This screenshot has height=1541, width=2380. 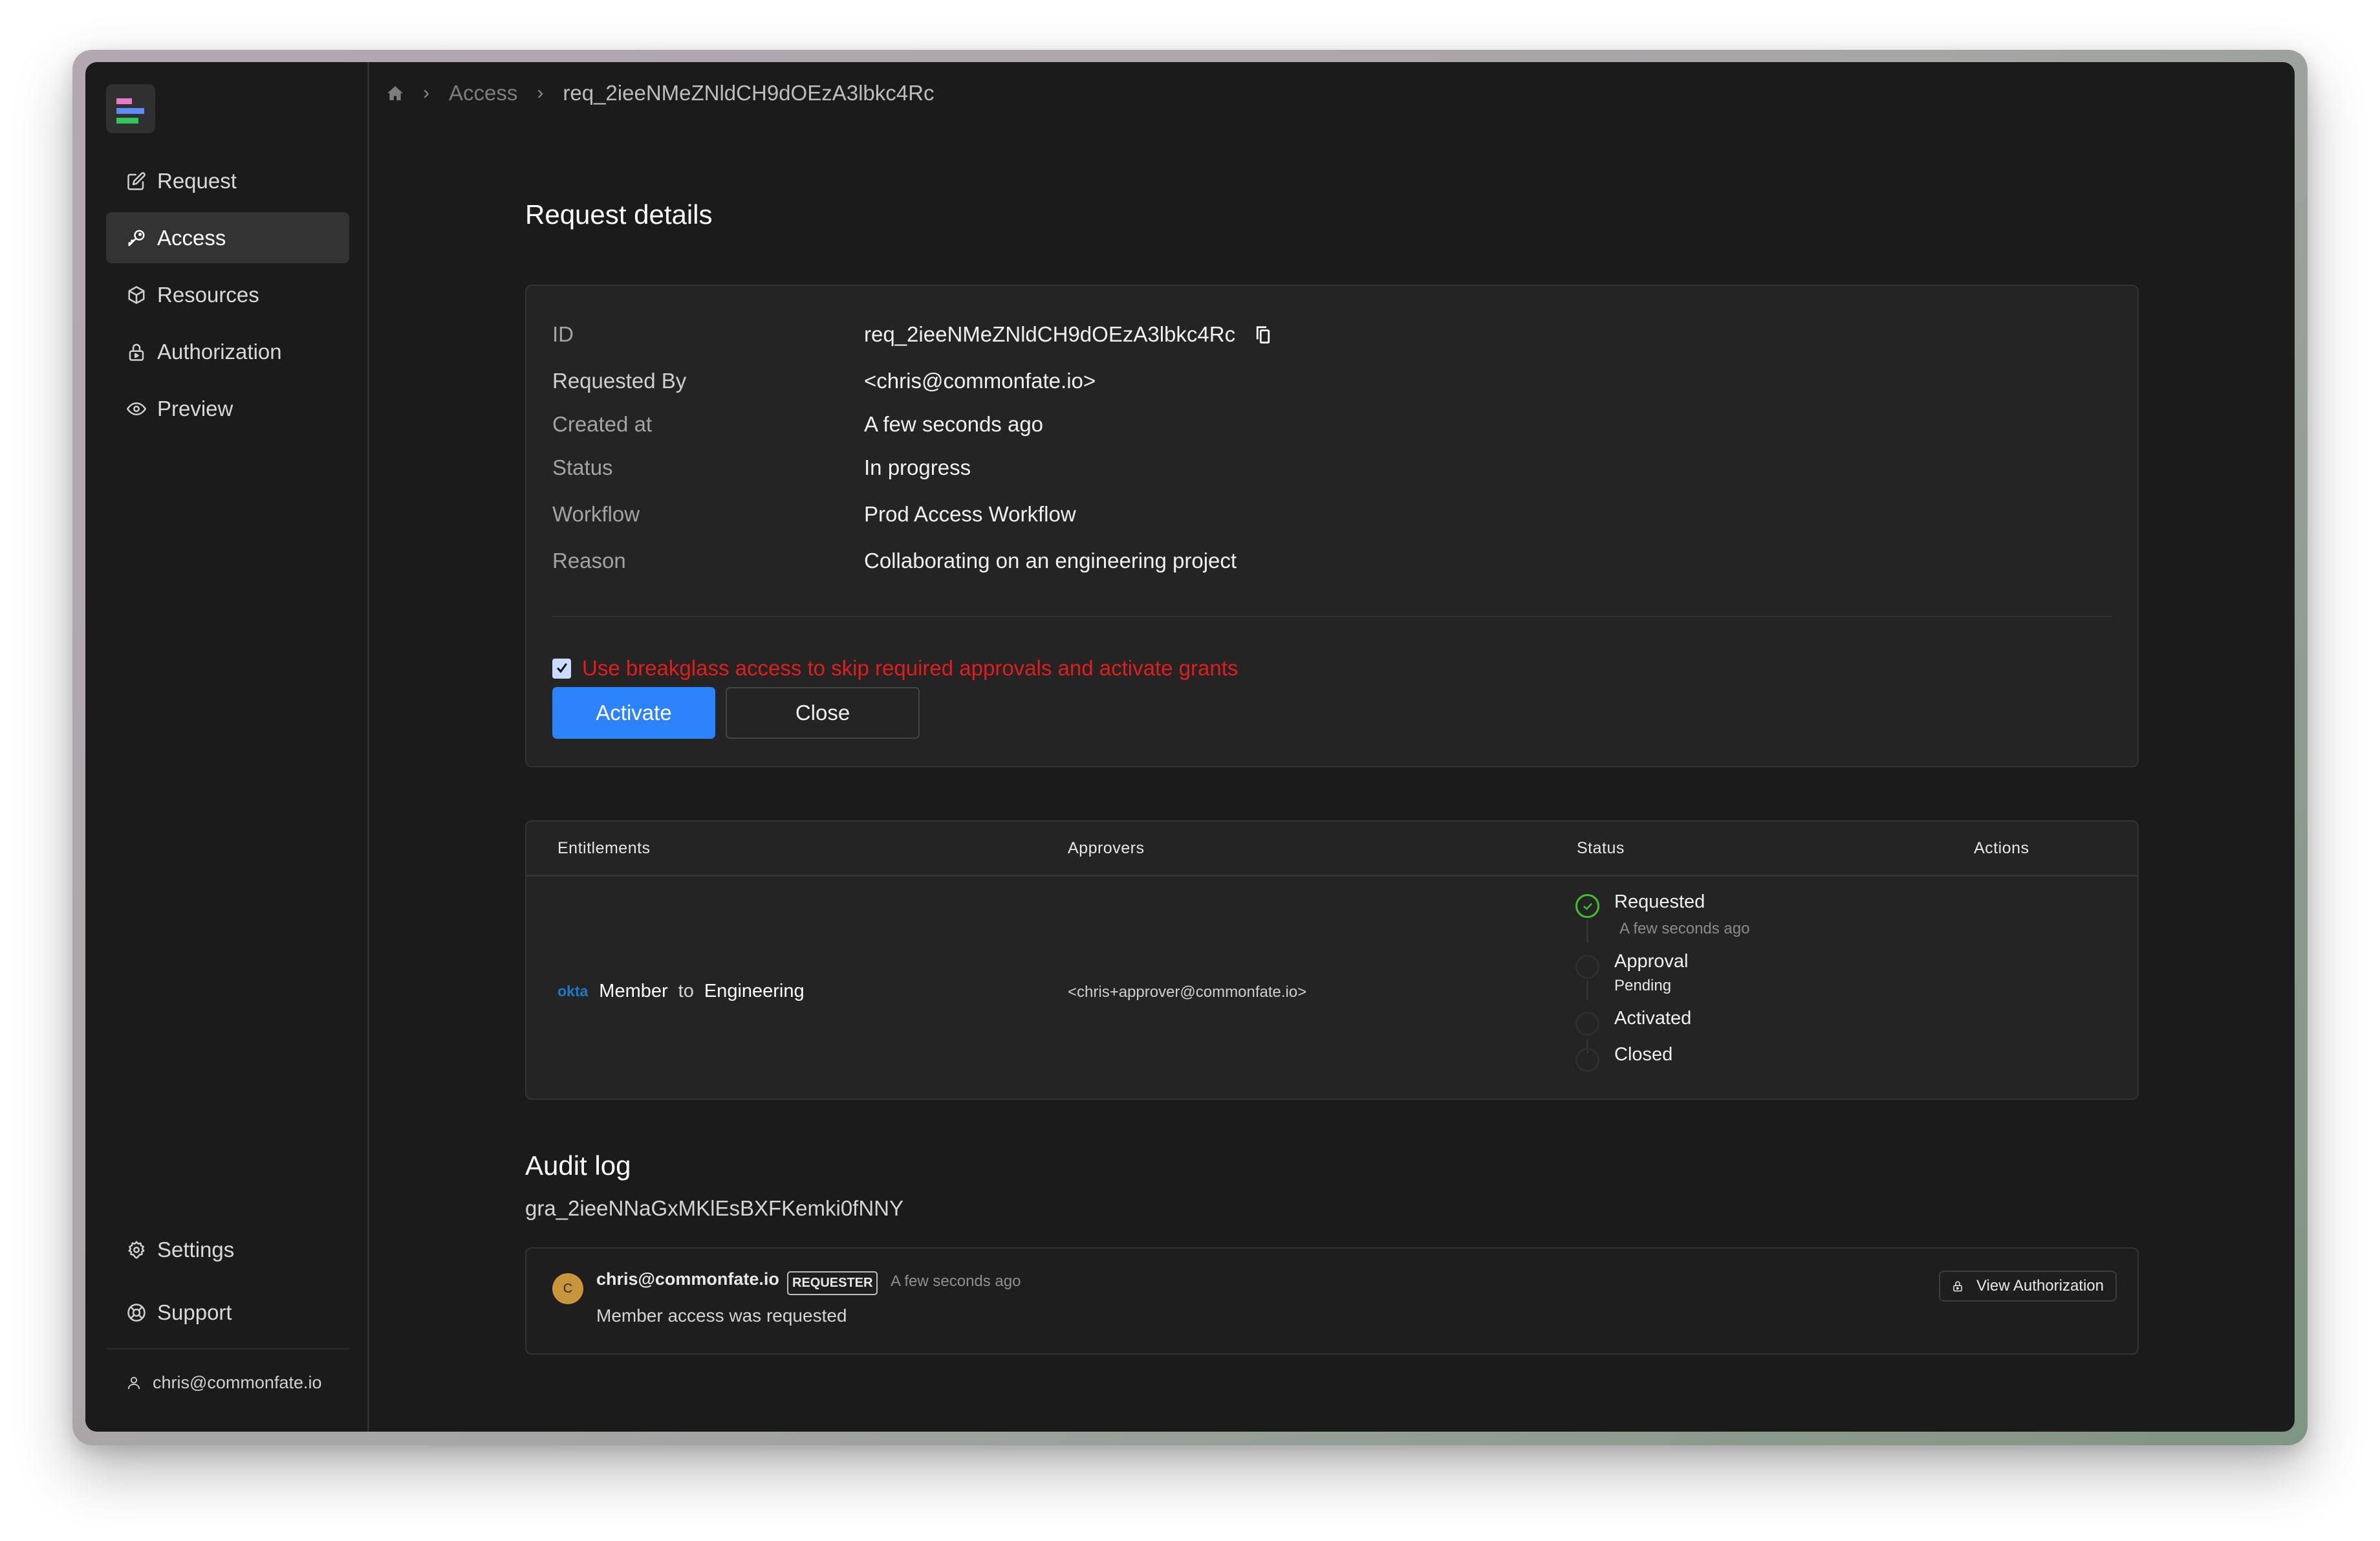 I want to click on sidebar-item-label: Settings, so click(x=196, y=1249).